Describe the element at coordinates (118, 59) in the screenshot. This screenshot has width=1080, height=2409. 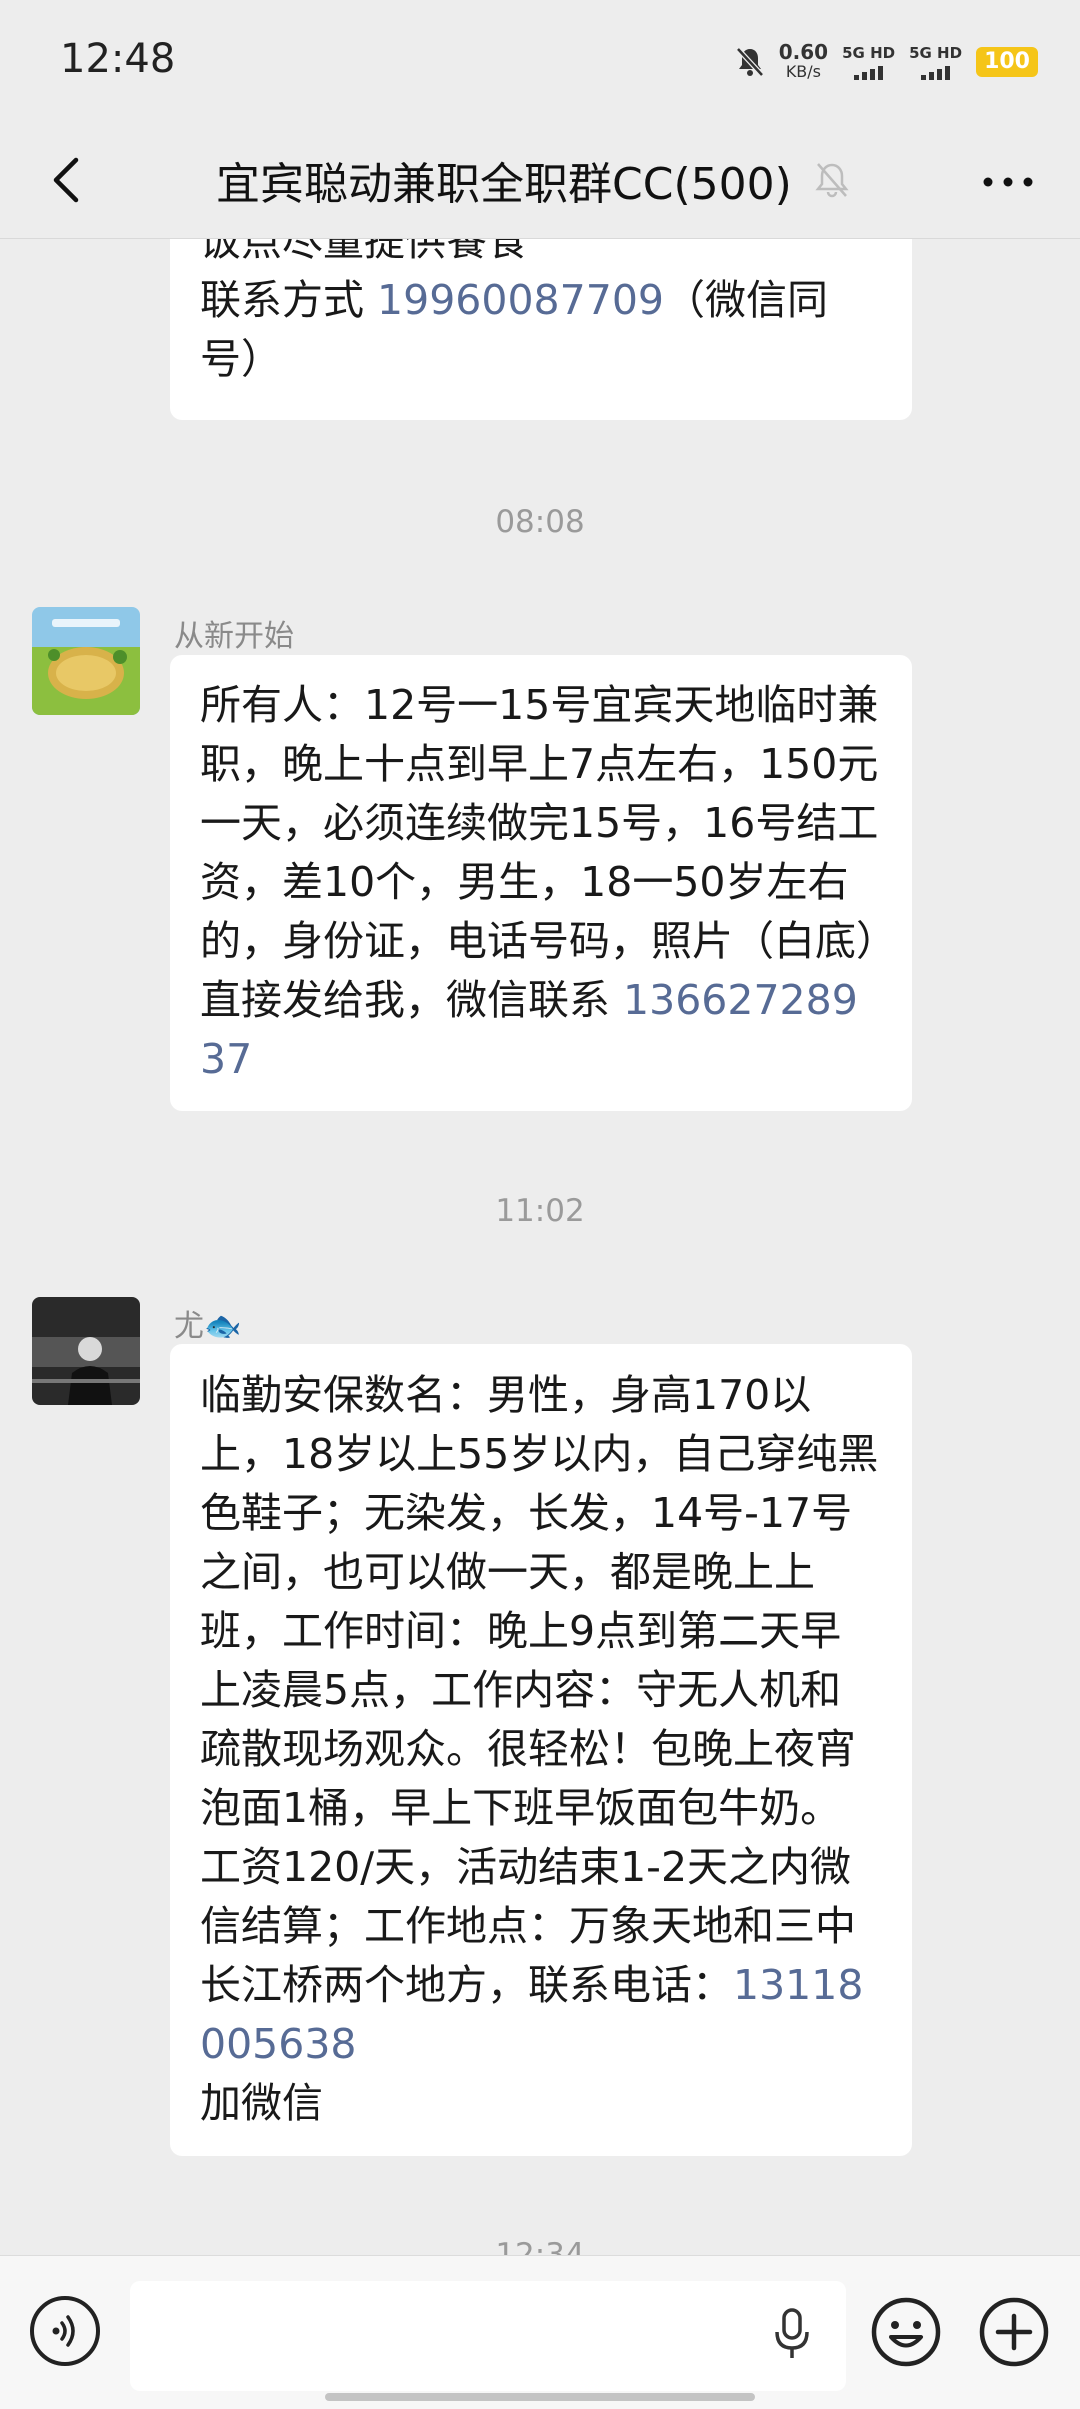
I see `status-time: 12:48` at that location.